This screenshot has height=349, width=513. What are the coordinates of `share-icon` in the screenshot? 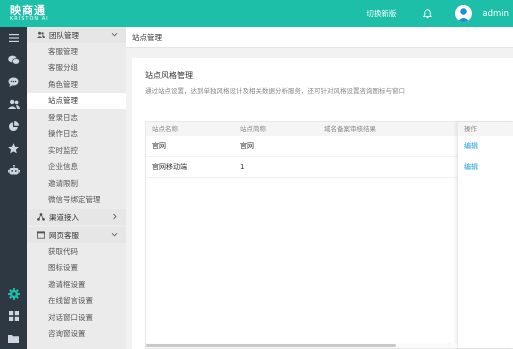 It's located at (41, 217).